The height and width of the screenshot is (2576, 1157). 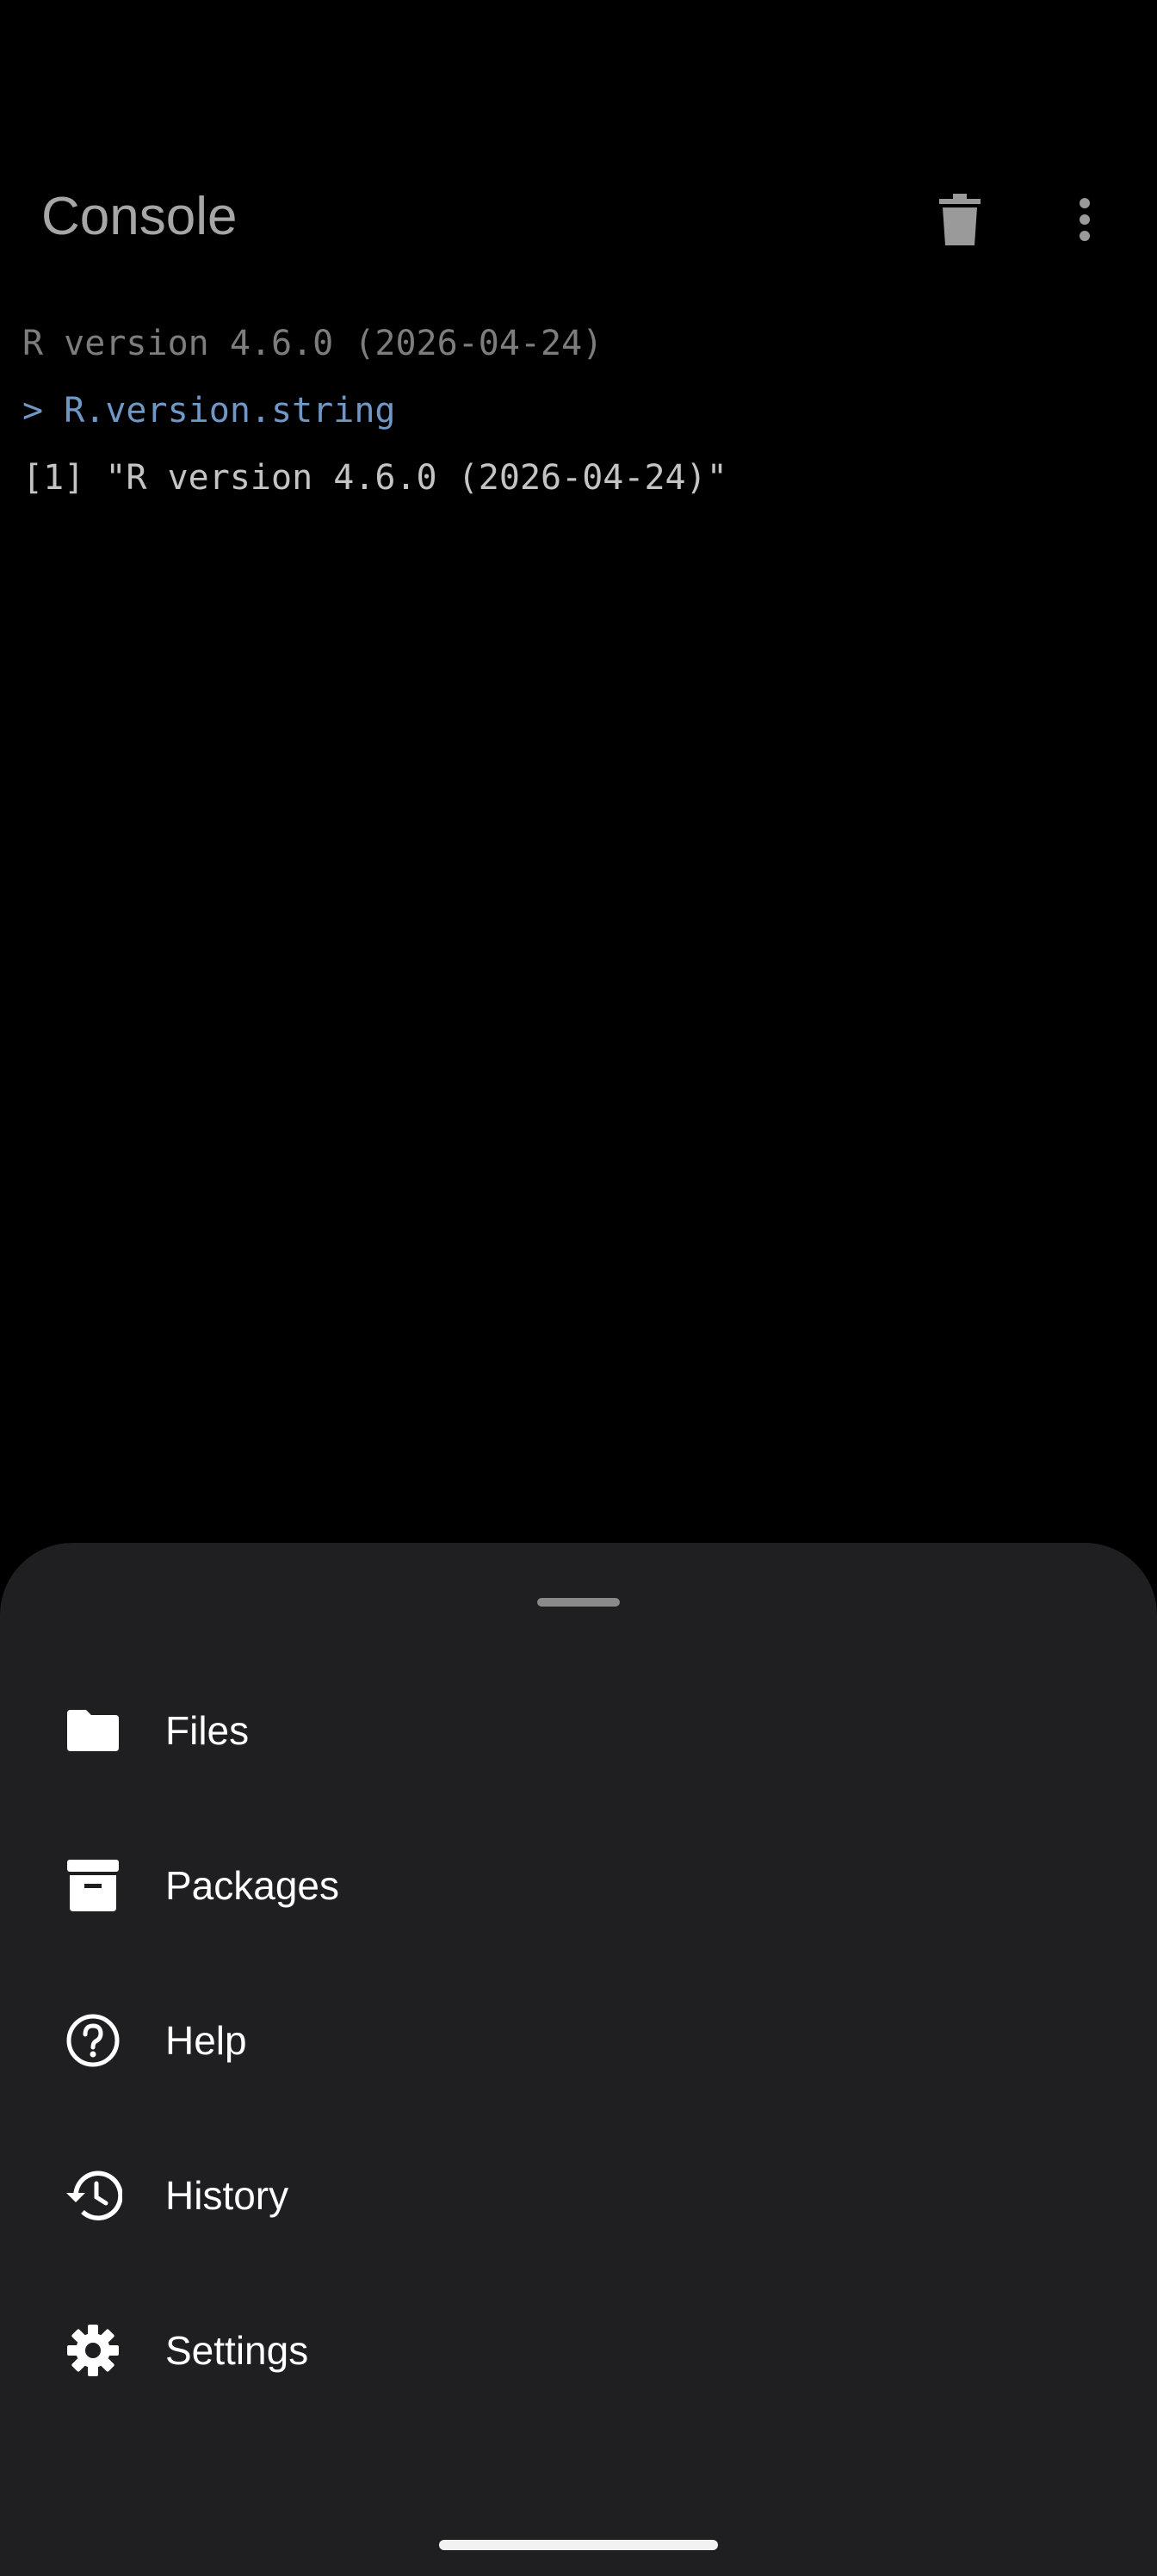 I want to click on menu-item-history: History, so click(x=579, y=2195).